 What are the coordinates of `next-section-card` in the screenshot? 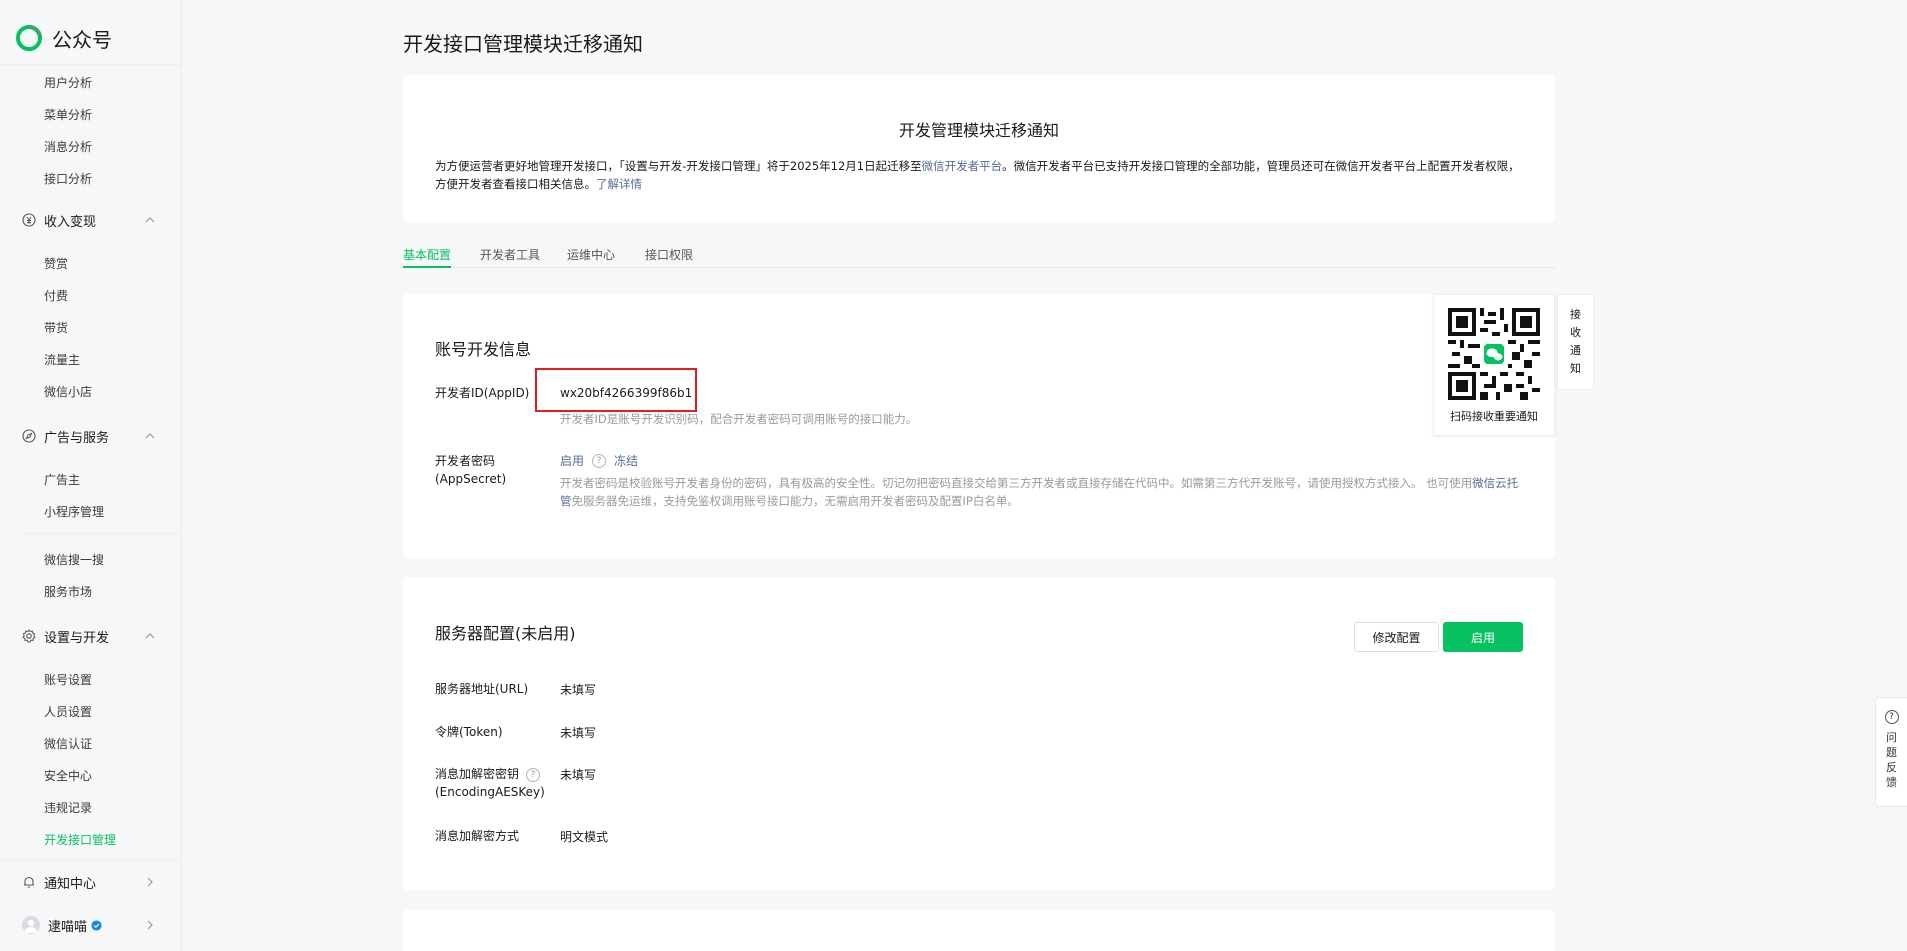 It's located at (979, 930).